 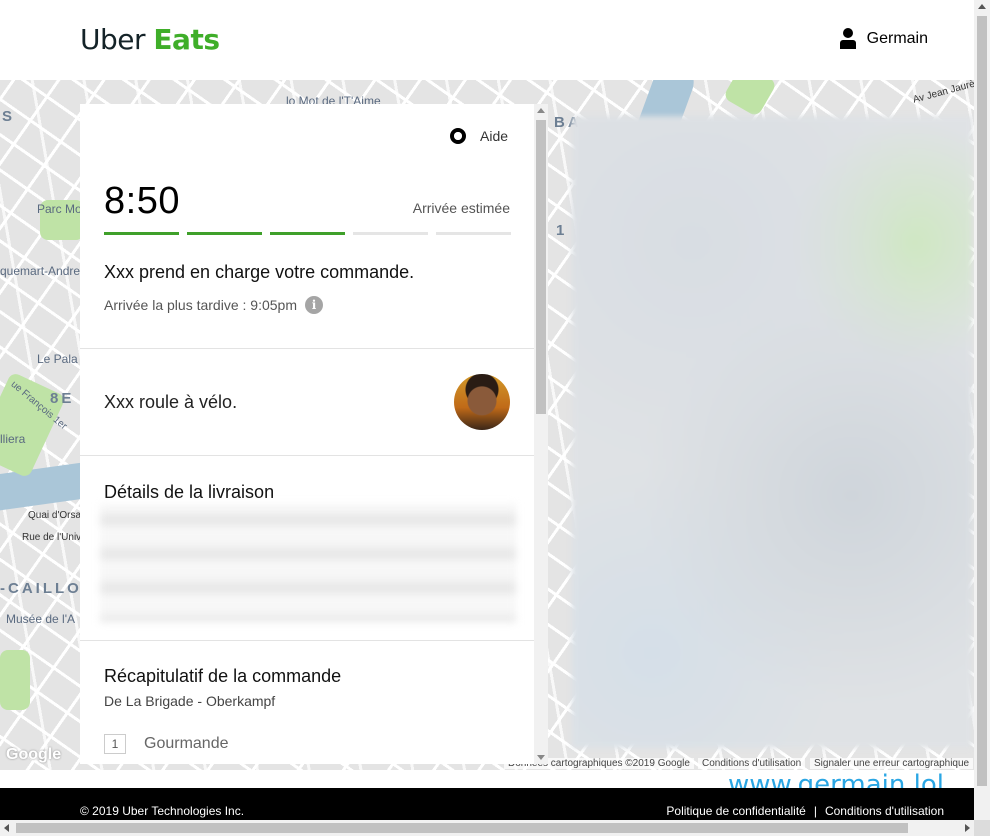 What do you see at coordinates (200, 305) in the screenshot?
I see `latest-arrival-text: Arrivée la plus tardive : 9:05pm` at bounding box center [200, 305].